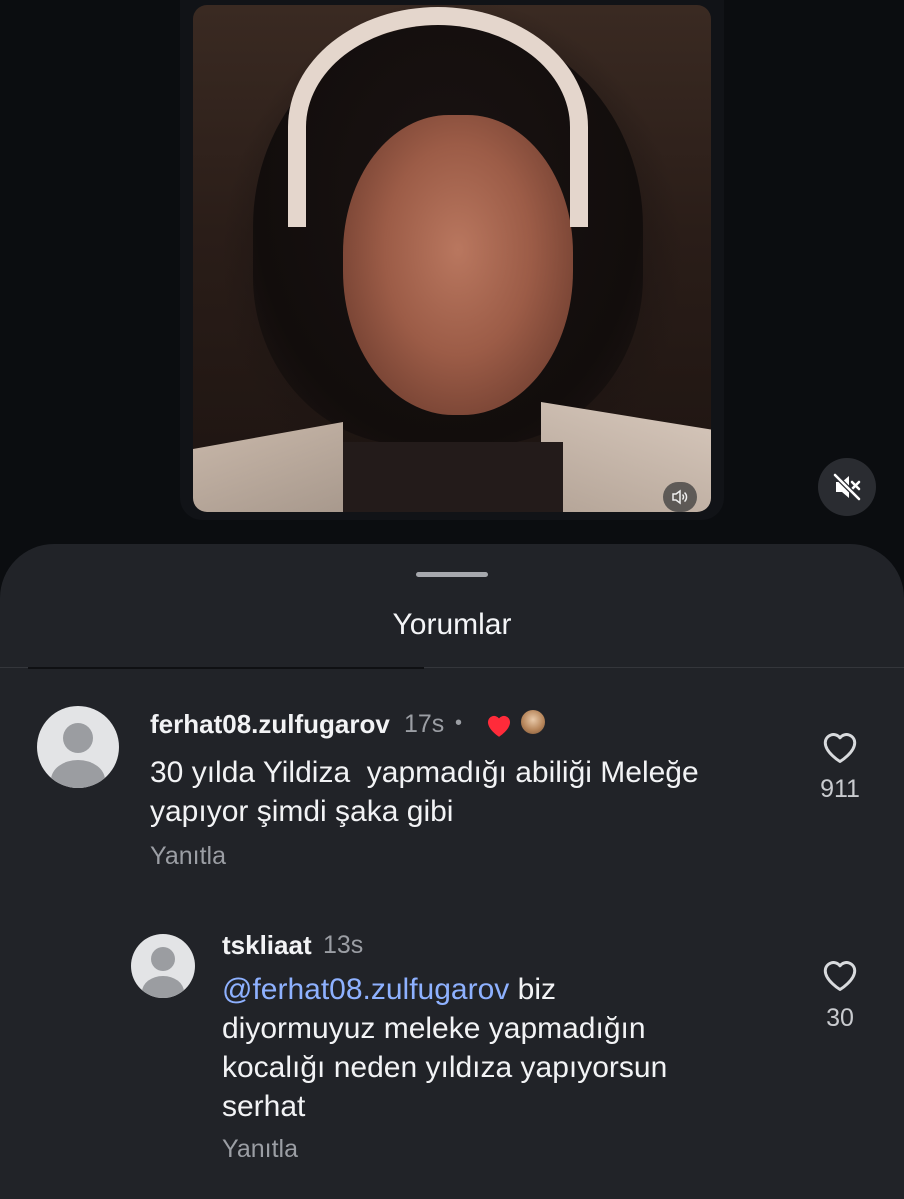 Image resolution: width=904 pixels, height=1199 pixels. Describe the element at coordinates (343, 945) in the screenshot. I see `reply-time: 13s` at that location.